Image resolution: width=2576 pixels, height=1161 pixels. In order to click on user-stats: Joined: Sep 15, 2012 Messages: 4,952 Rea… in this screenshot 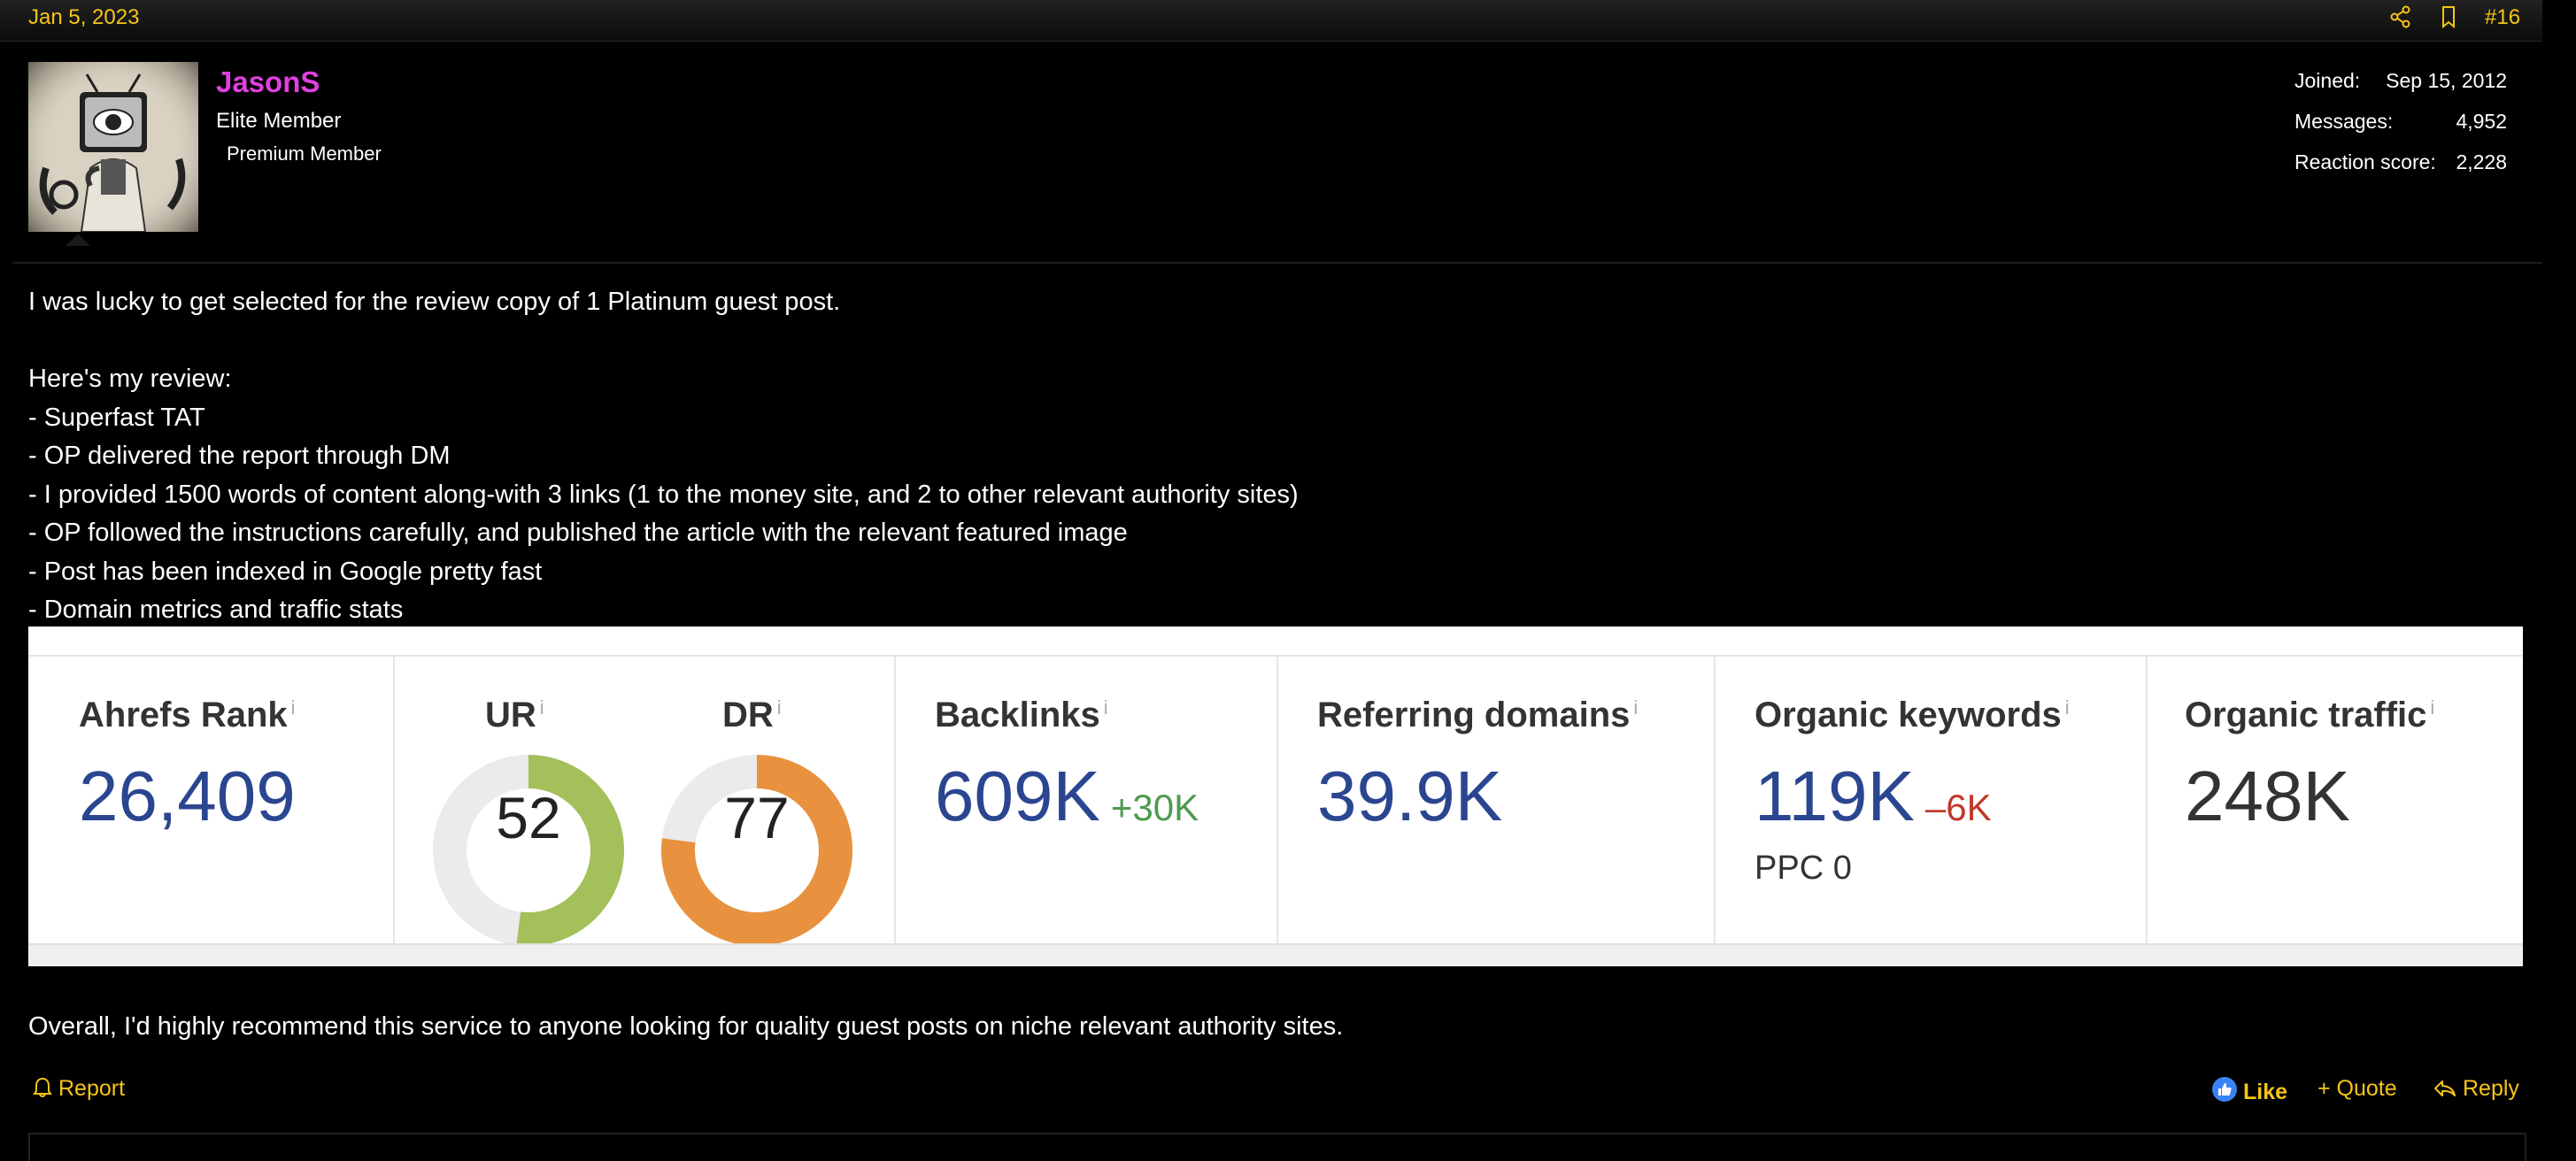, I will do `click(2400, 130)`.